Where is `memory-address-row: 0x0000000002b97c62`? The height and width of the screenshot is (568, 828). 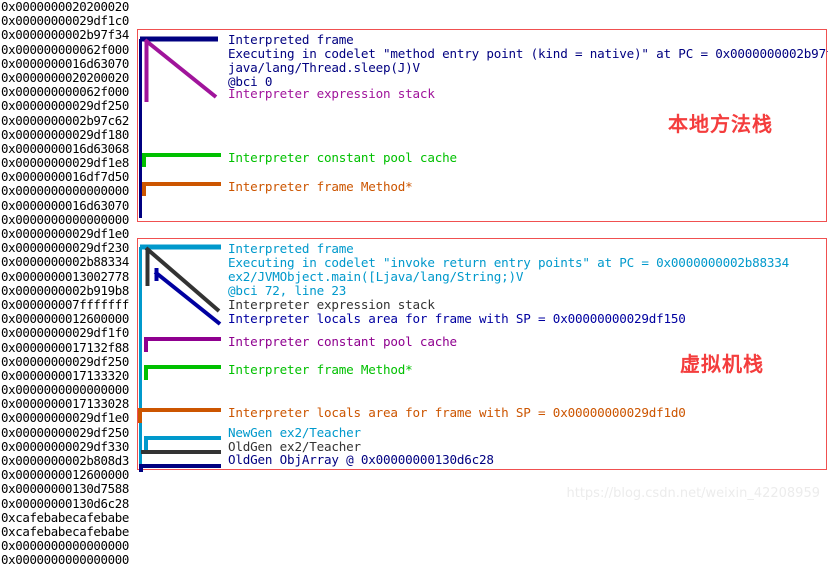 memory-address-row: 0x0000000002b97c62 is located at coordinates (65, 120).